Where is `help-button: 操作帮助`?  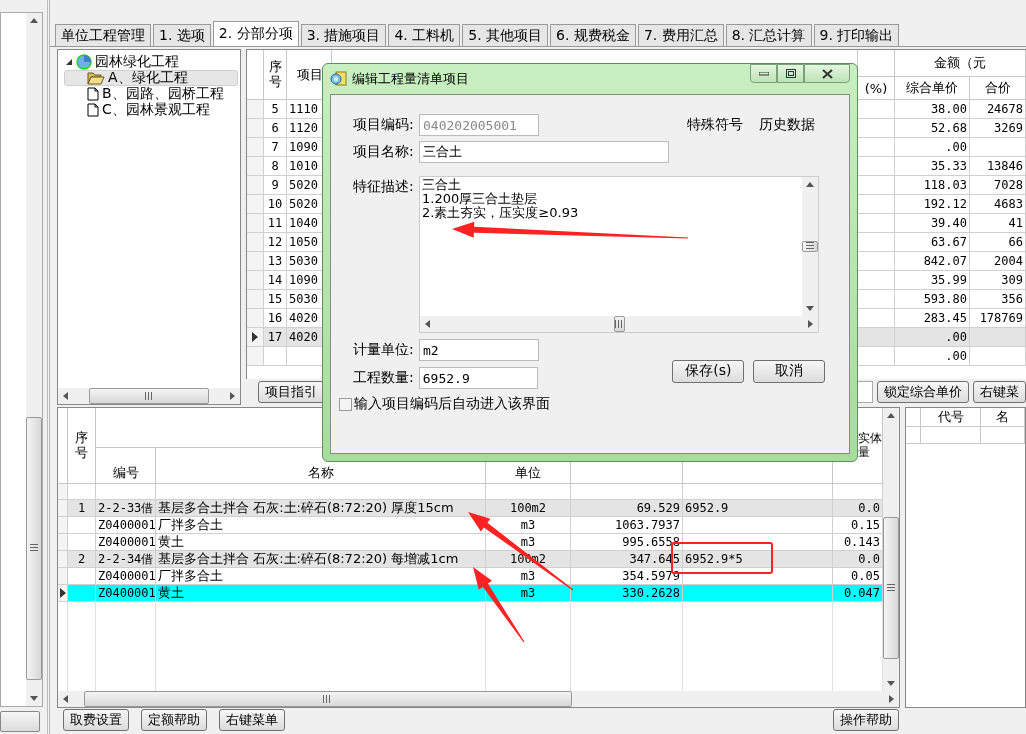
help-button: 操作帮助 is located at coordinates (866, 720).